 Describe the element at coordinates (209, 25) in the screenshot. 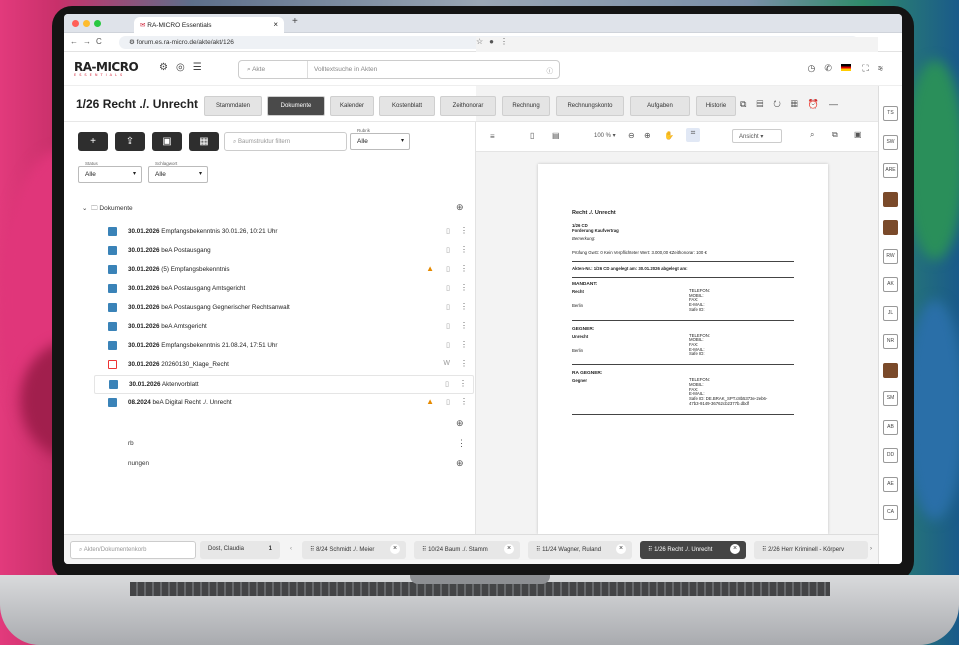

I see `browser-tab: ✉ RA-MICRO Essentials ×` at that location.